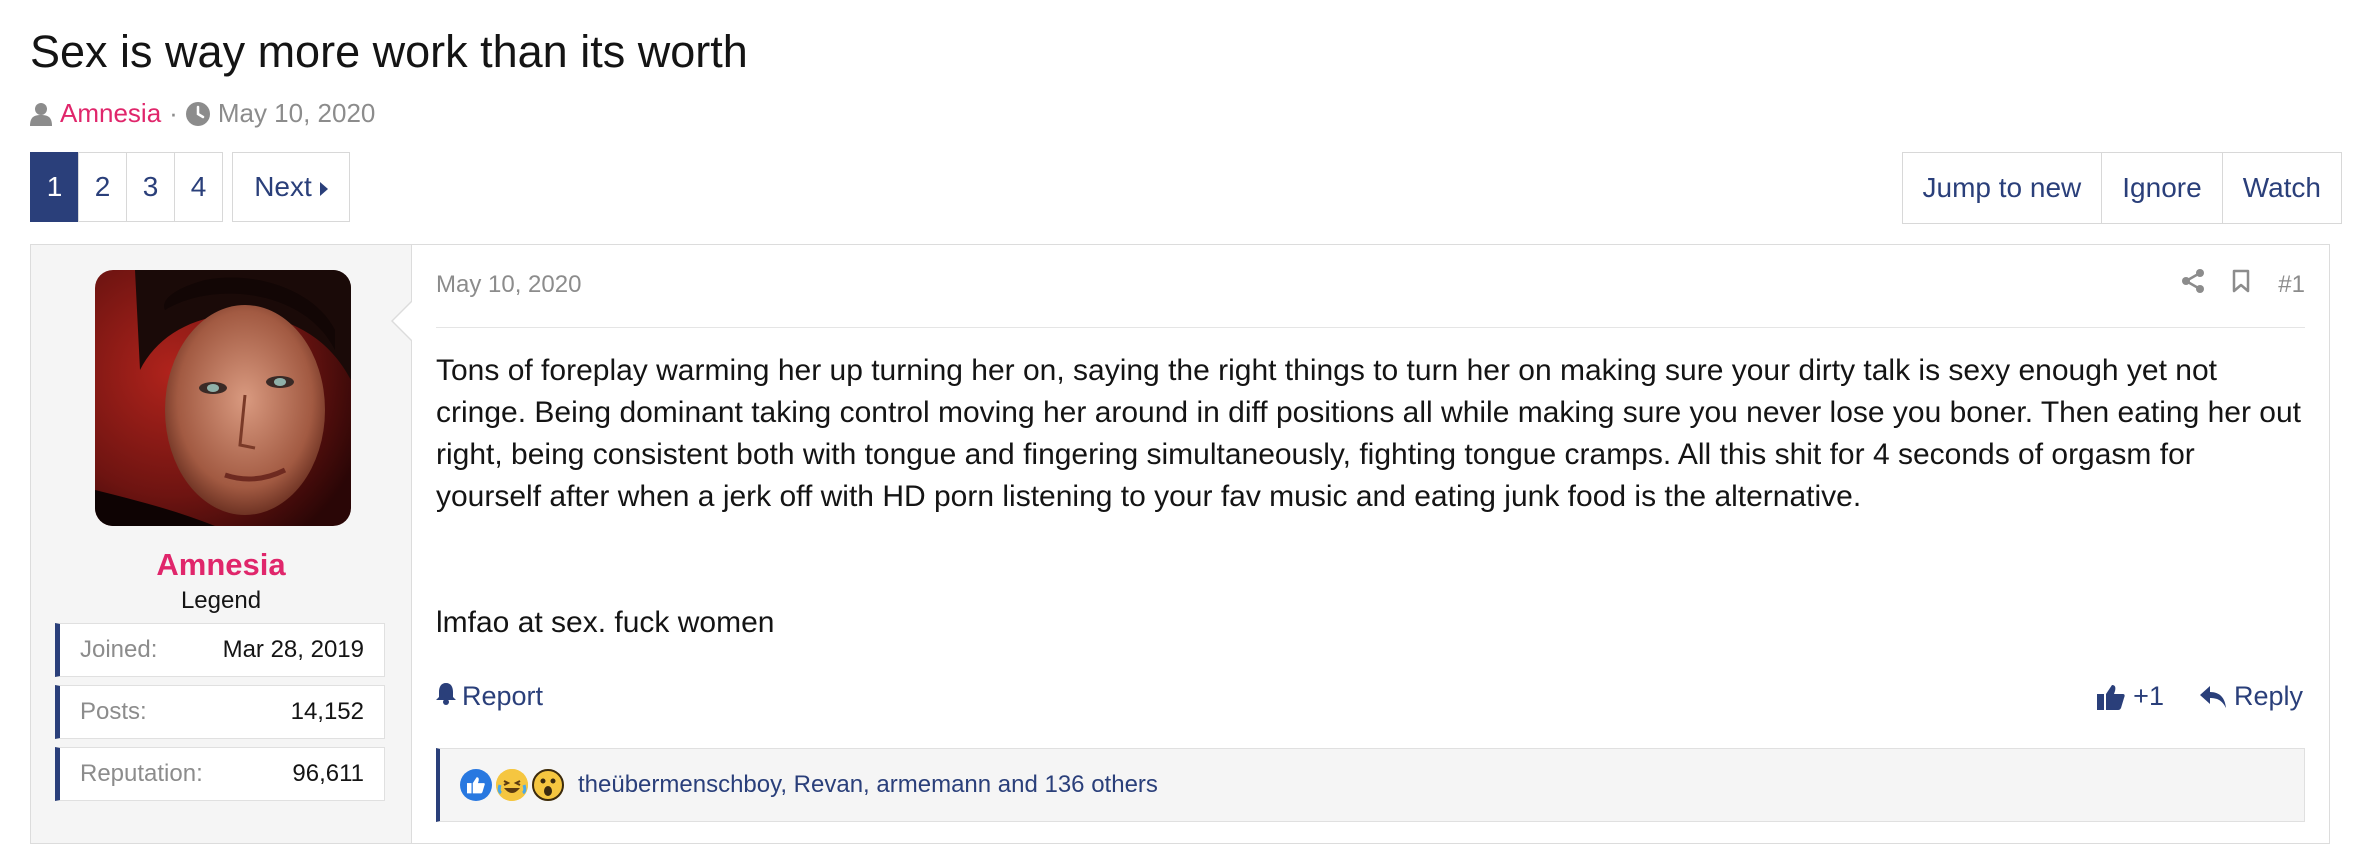 The width and height of the screenshot is (2360, 844). What do you see at coordinates (2291, 285) in the screenshot?
I see `post-number-link: #1` at bounding box center [2291, 285].